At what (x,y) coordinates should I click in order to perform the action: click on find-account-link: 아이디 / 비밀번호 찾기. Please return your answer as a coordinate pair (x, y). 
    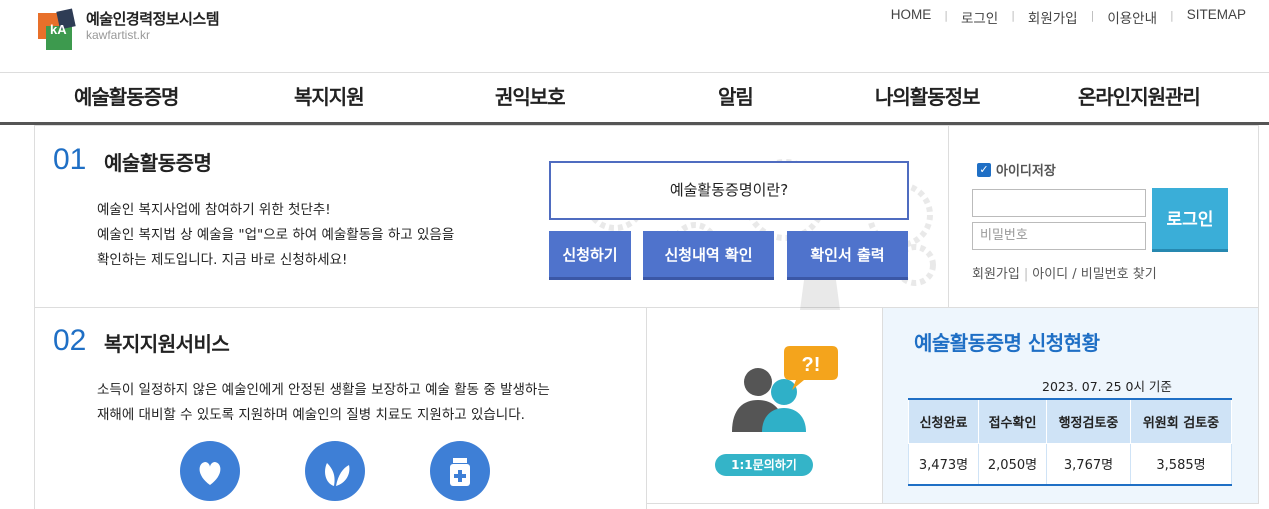
    Looking at the image, I should click on (1094, 274).